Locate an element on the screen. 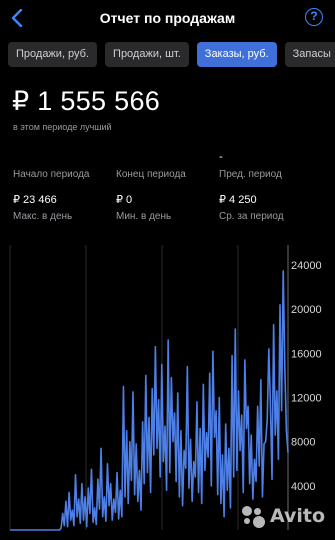 Image resolution: width=335 pixels, height=540 pixels. watermark-text: Avito is located at coordinates (297, 516).